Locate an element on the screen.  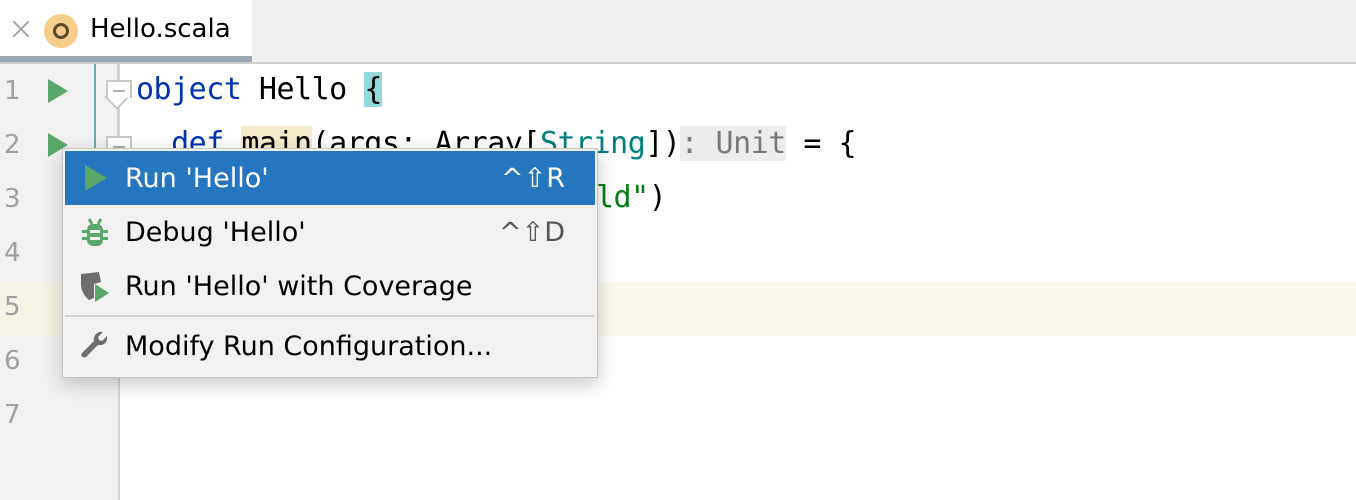
line-number: 7 is located at coordinates (12, 415).